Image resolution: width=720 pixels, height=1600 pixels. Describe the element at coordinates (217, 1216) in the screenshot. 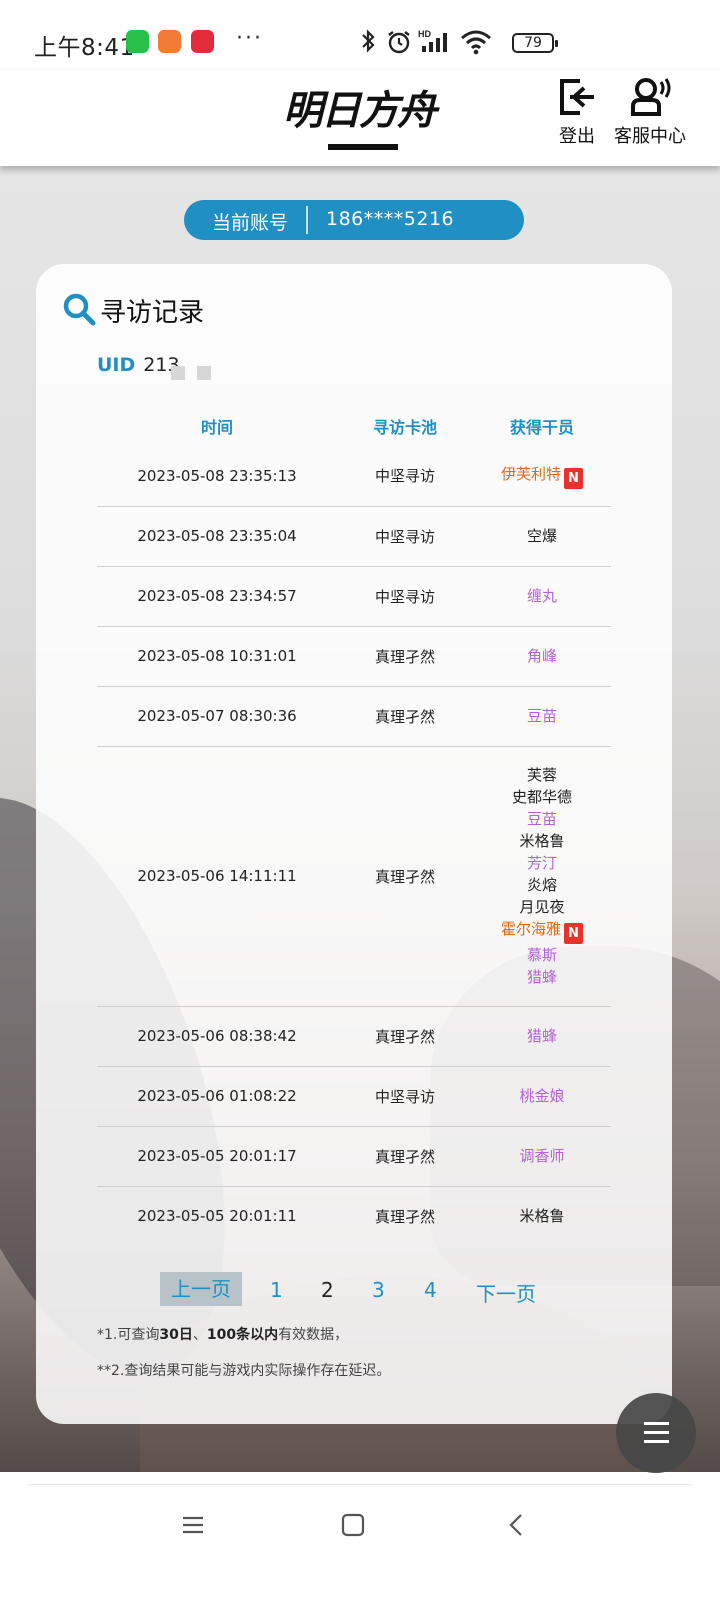

I see `record-time: 2023-05-05 20:01:11` at that location.